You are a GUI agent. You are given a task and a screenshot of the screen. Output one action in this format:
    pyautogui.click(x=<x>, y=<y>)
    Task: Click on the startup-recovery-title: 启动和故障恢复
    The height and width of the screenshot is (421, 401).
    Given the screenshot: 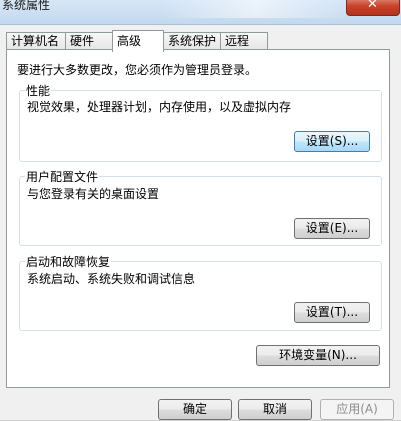 What is the action you would take?
    pyautogui.click(x=68, y=261)
    